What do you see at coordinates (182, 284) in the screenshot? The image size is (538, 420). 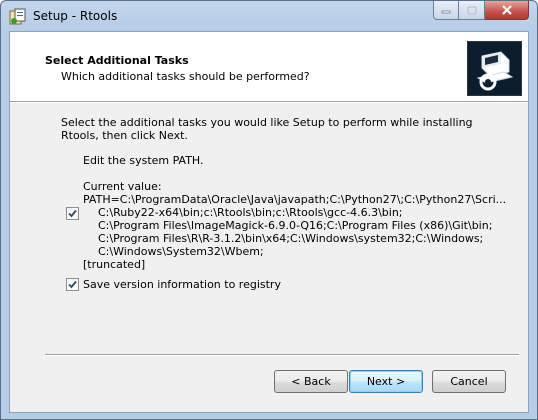 I see `save-version-label: Save version information to registry` at bounding box center [182, 284].